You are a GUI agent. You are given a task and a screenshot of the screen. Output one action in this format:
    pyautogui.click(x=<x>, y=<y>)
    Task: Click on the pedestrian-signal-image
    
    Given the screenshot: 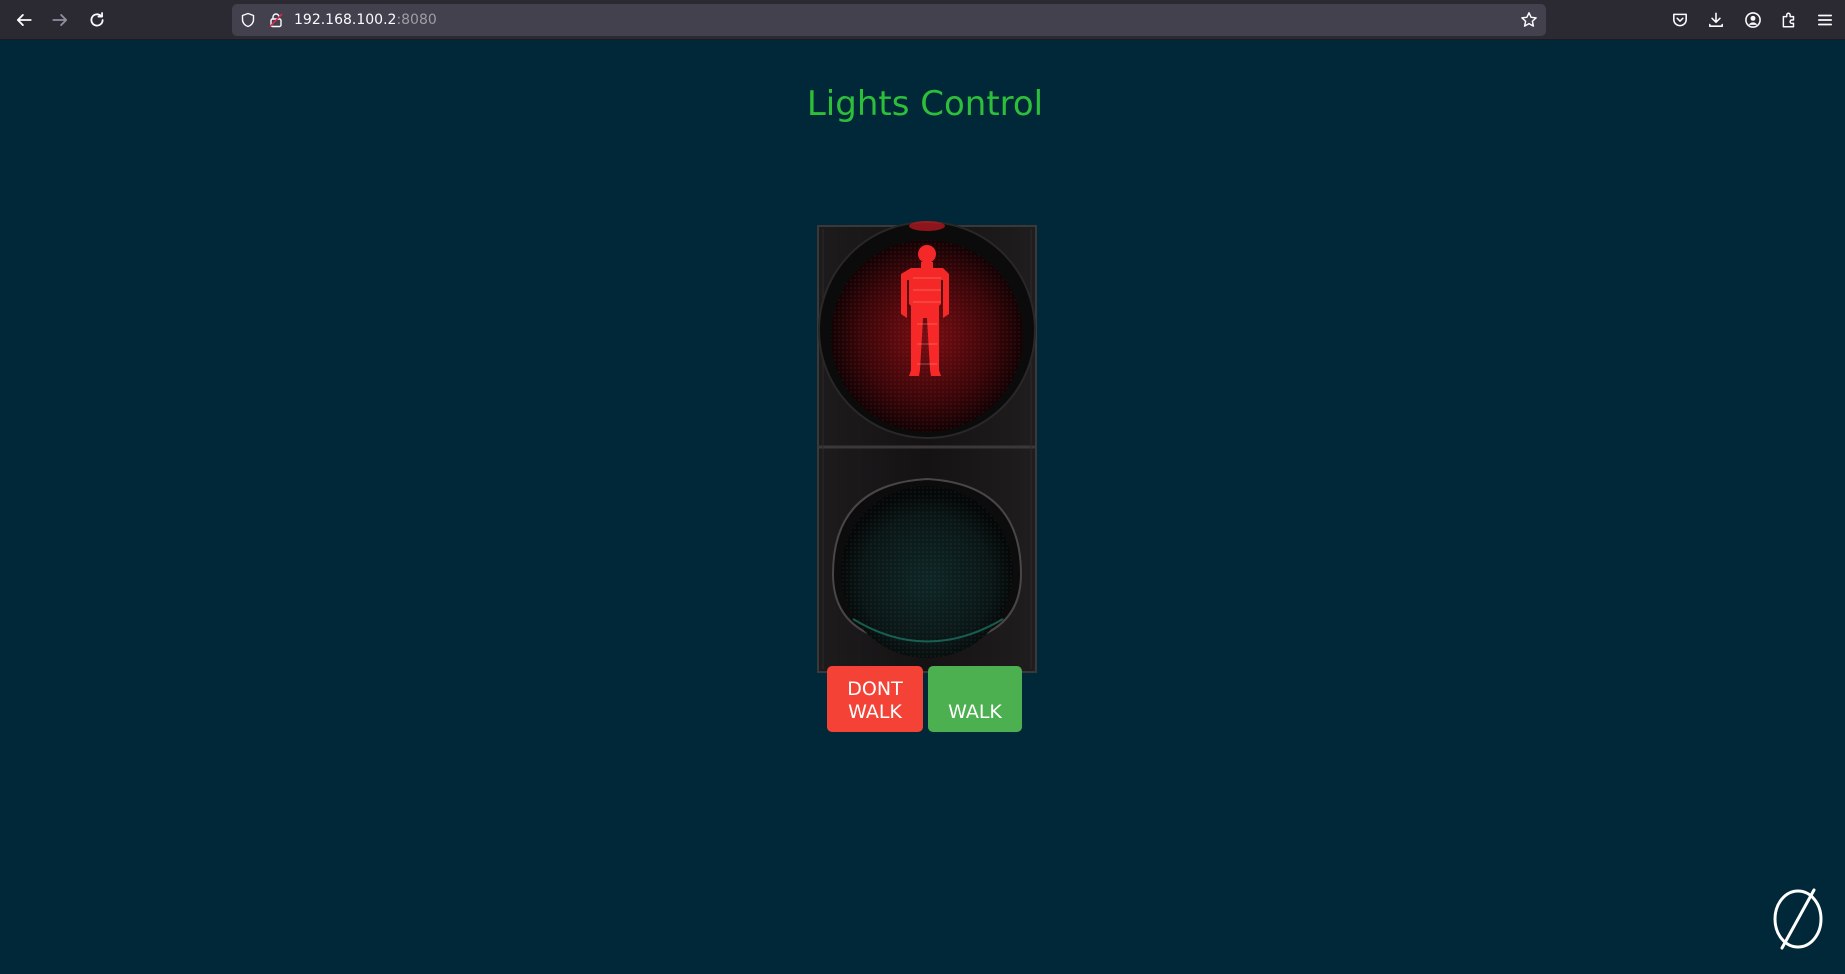 What is the action you would take?
    pyautogui.click(x=927, y=447)
    